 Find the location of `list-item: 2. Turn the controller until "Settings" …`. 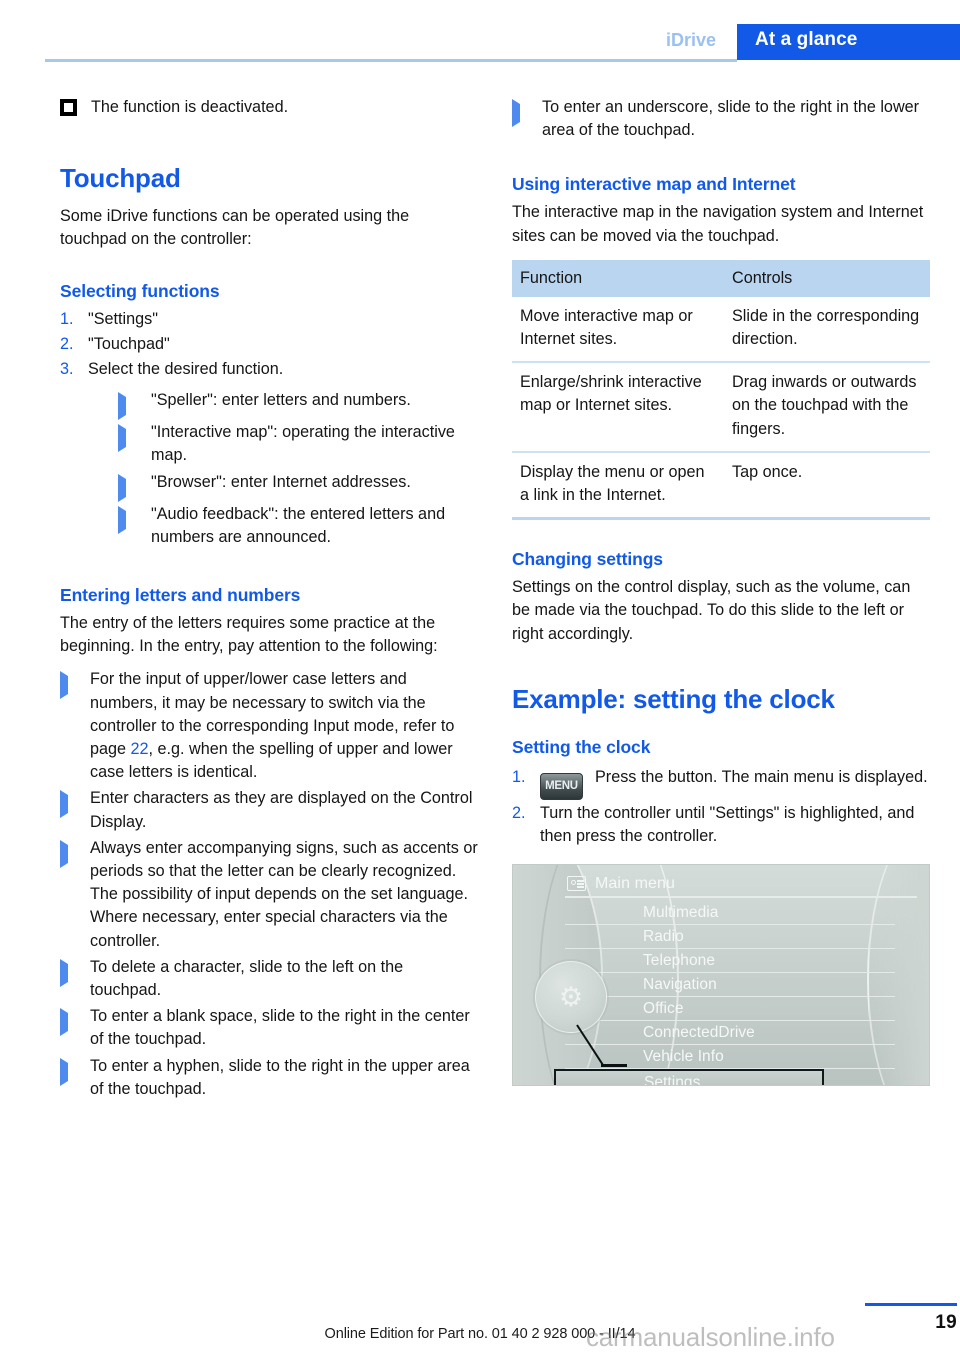

list-item: 2. Turn the controller until "Settings" … is located at coordinates (722, 825).